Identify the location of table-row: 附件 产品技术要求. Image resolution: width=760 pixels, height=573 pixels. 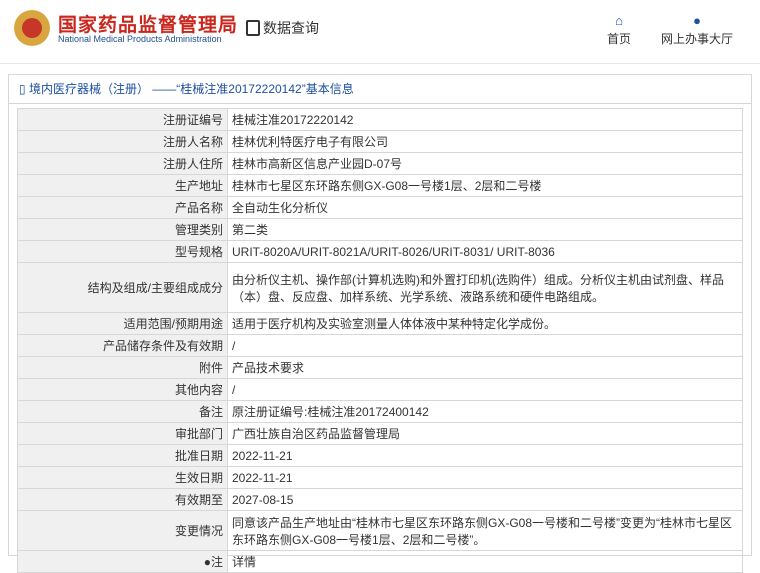
(380, 367).